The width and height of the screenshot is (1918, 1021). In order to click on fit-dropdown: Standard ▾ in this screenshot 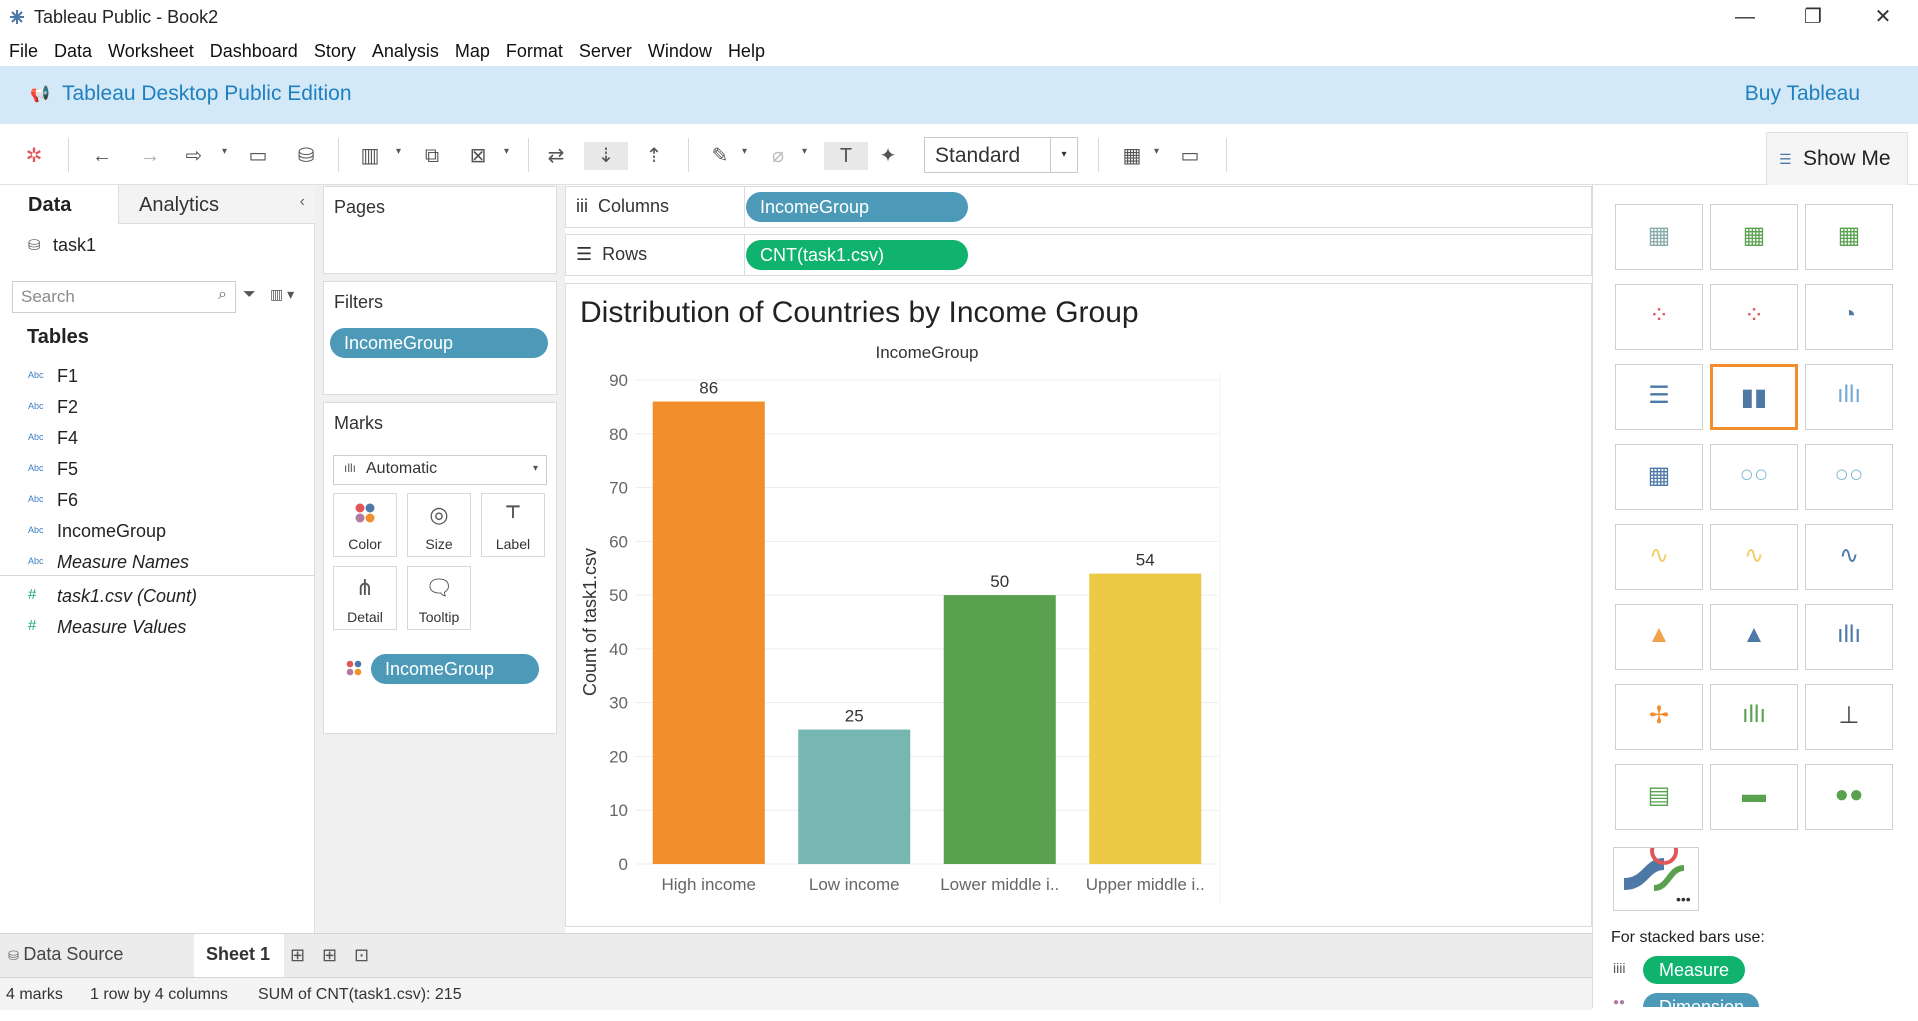, I will do `click(1001, 155)`.